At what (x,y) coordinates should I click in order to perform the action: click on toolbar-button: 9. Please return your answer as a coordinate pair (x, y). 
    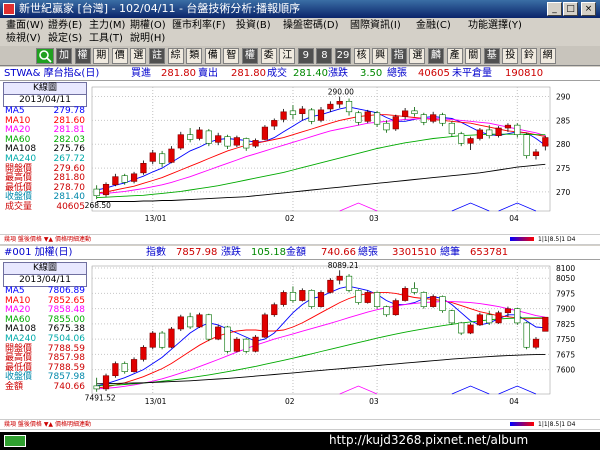
    Looking at the image, I should click on (305, 56).